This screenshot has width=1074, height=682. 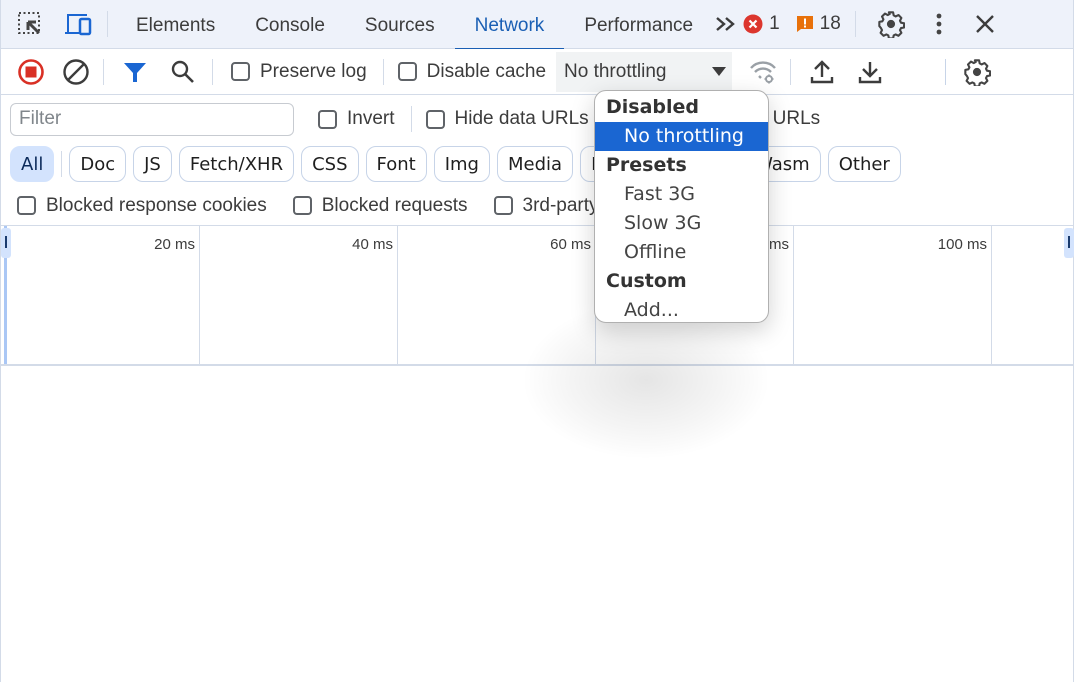 I want to click on preserve-log-label: Preserve log, so click(x=313, y=71).